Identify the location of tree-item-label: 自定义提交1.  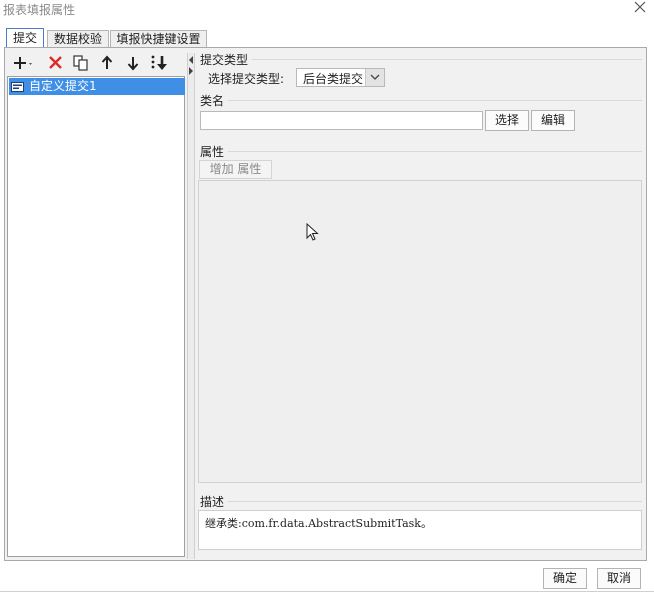
(63, 86).